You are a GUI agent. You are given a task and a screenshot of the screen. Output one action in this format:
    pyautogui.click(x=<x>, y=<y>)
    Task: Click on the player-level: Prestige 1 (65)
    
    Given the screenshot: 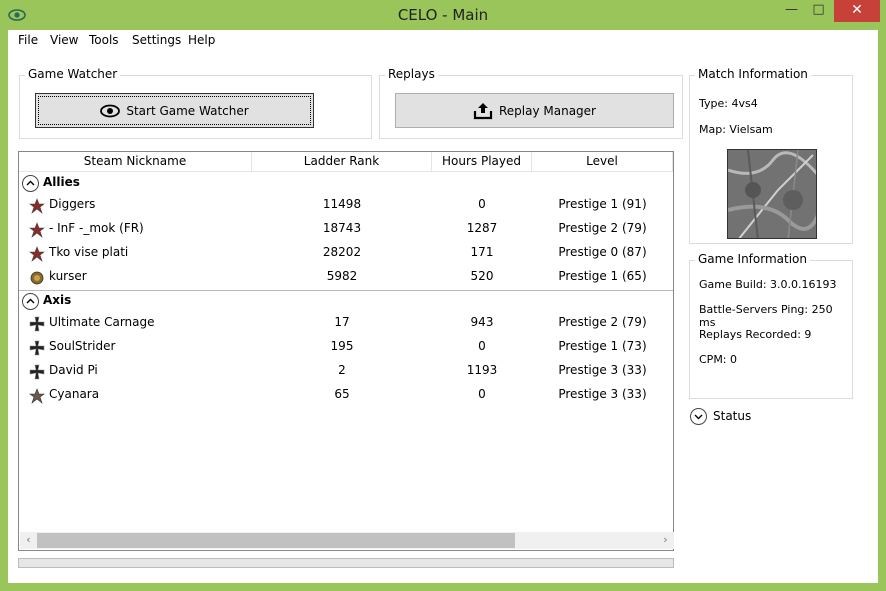 What is the action you would take?
    pyautogui.click(x=602, y=276)
    